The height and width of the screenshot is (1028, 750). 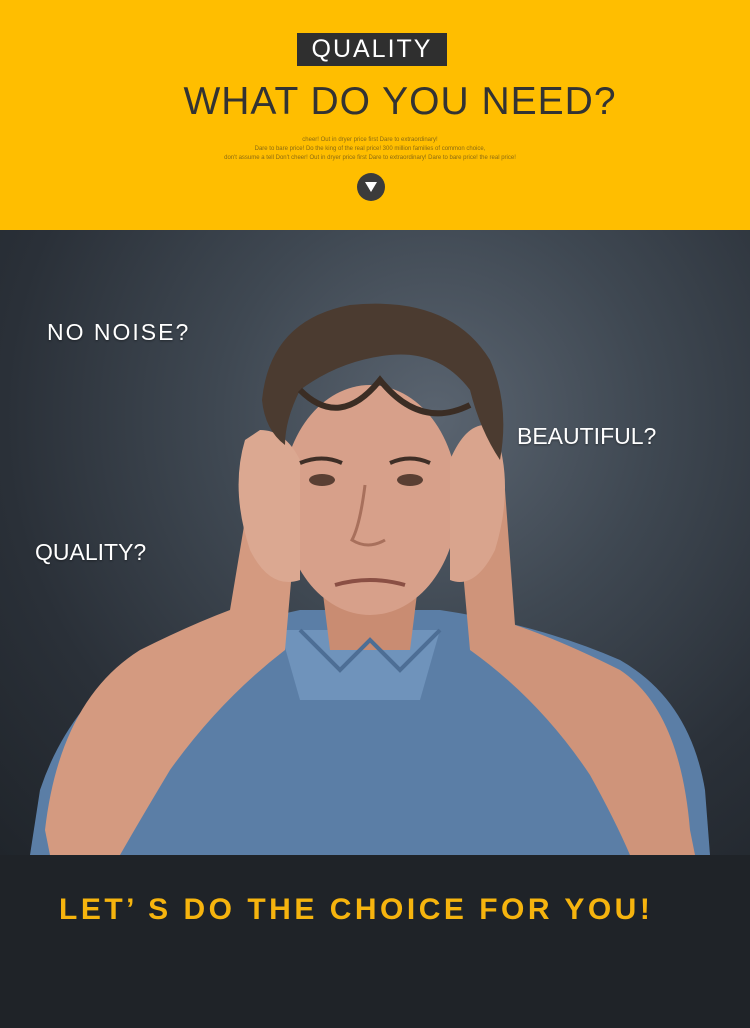 I want to click on triangle-down-icon, so click(x=371, y=187).